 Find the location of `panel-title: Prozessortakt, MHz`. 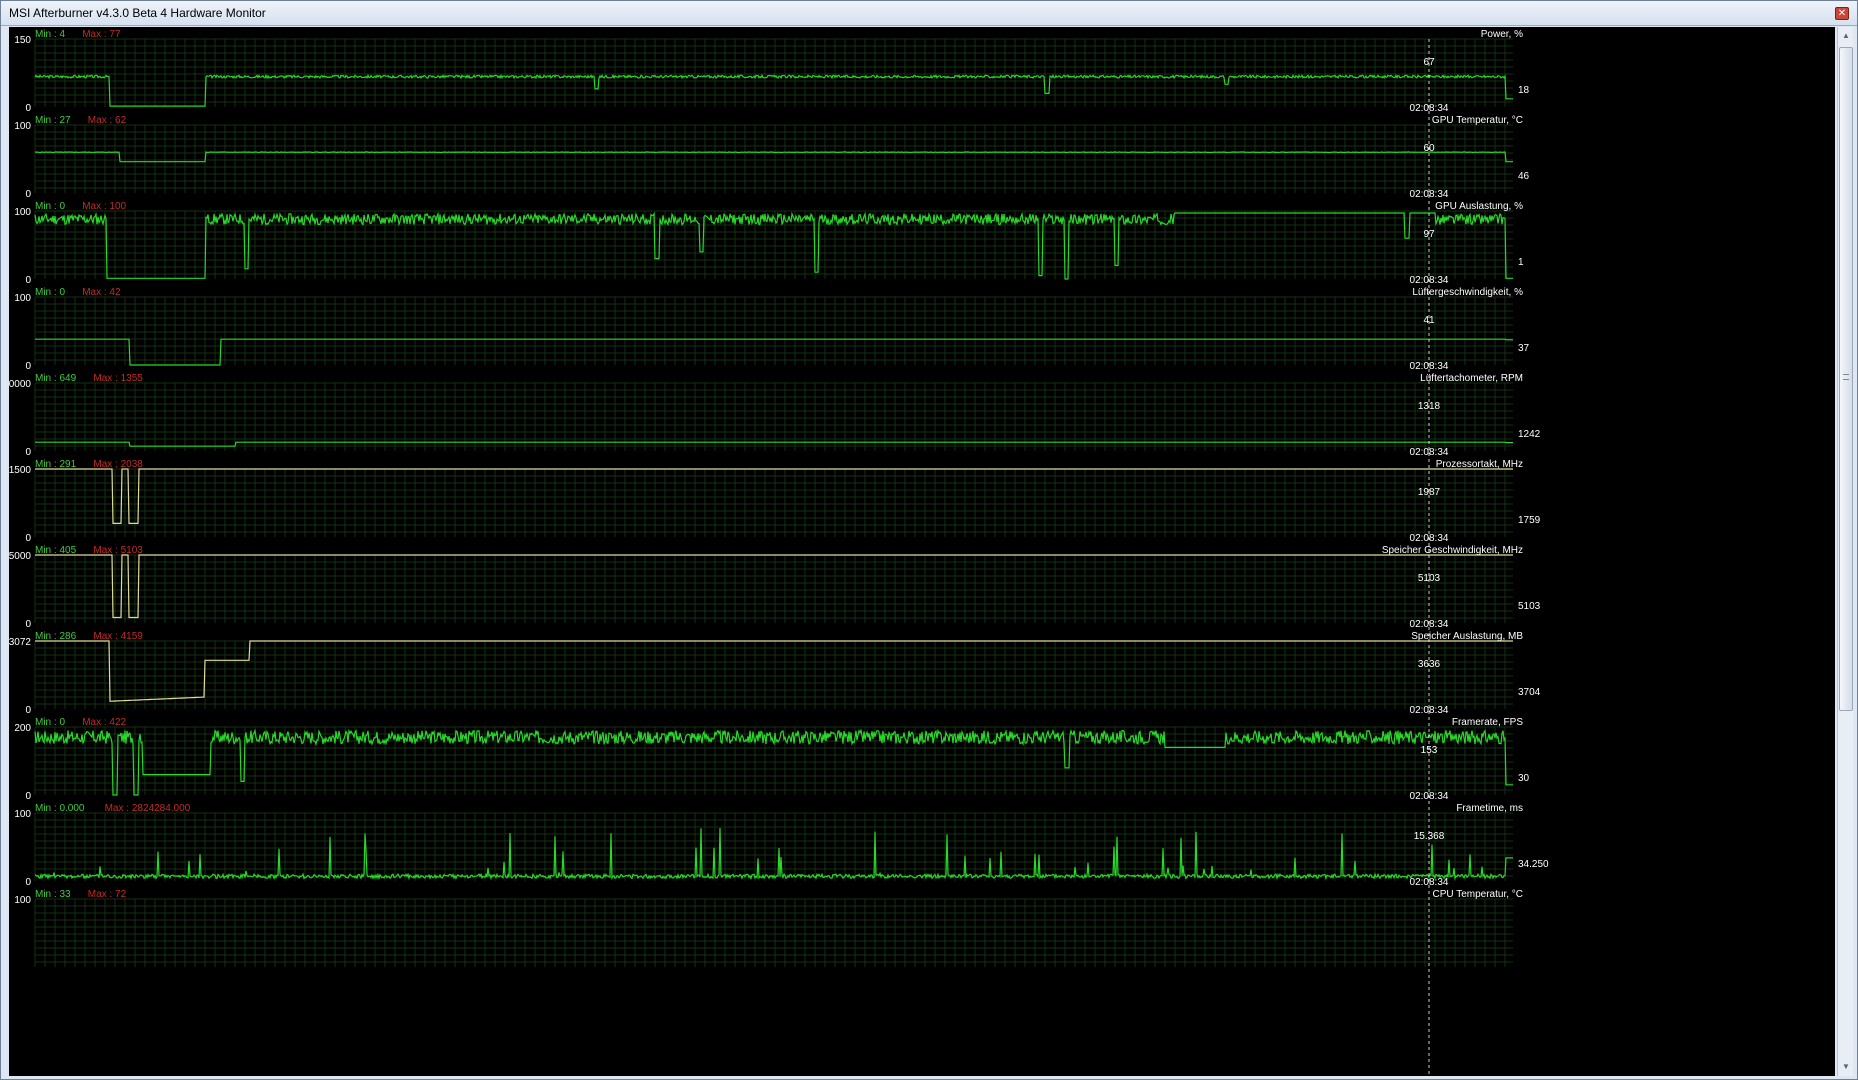

panel-title: Prozessortakt, MHz is located at coordinates (1479, 464).